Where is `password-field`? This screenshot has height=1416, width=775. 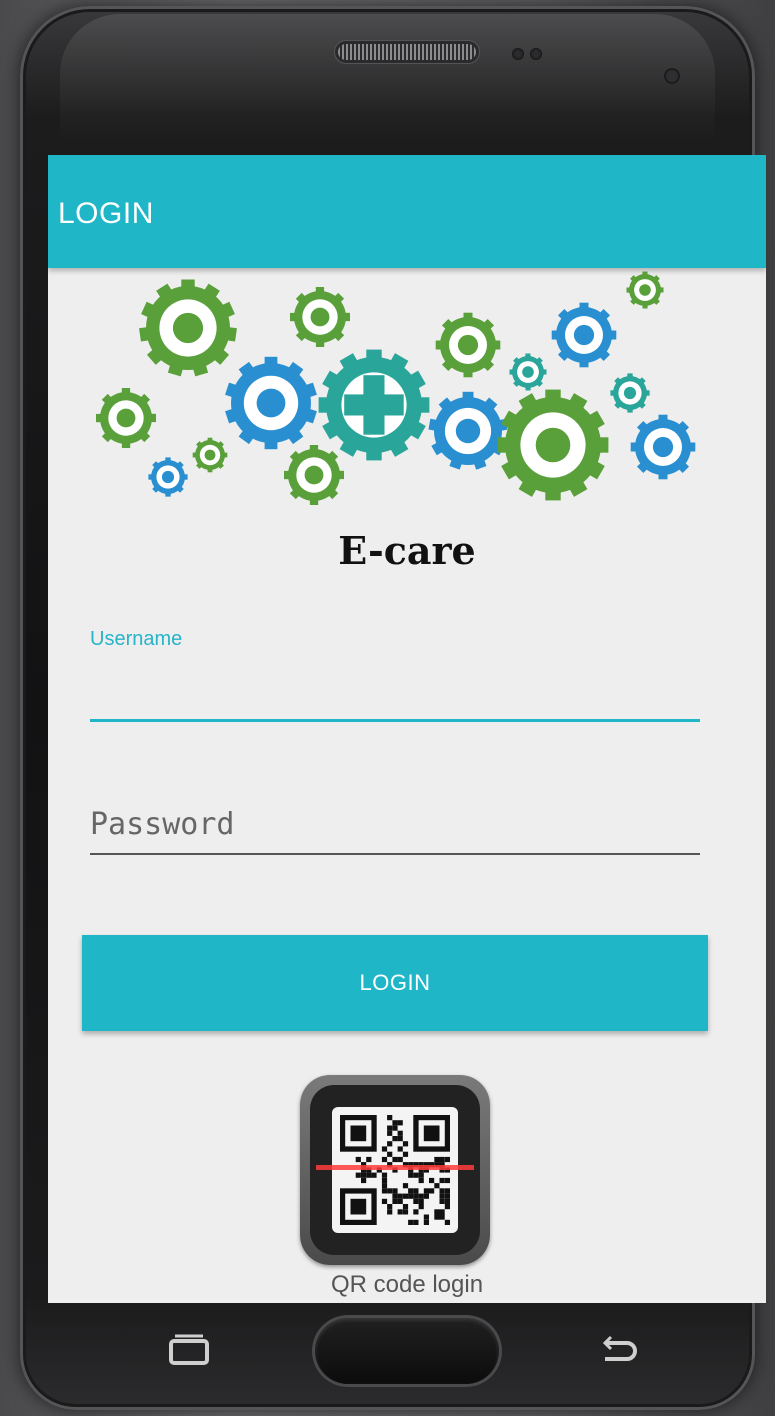
password-field is located at coordinates (395, 826).